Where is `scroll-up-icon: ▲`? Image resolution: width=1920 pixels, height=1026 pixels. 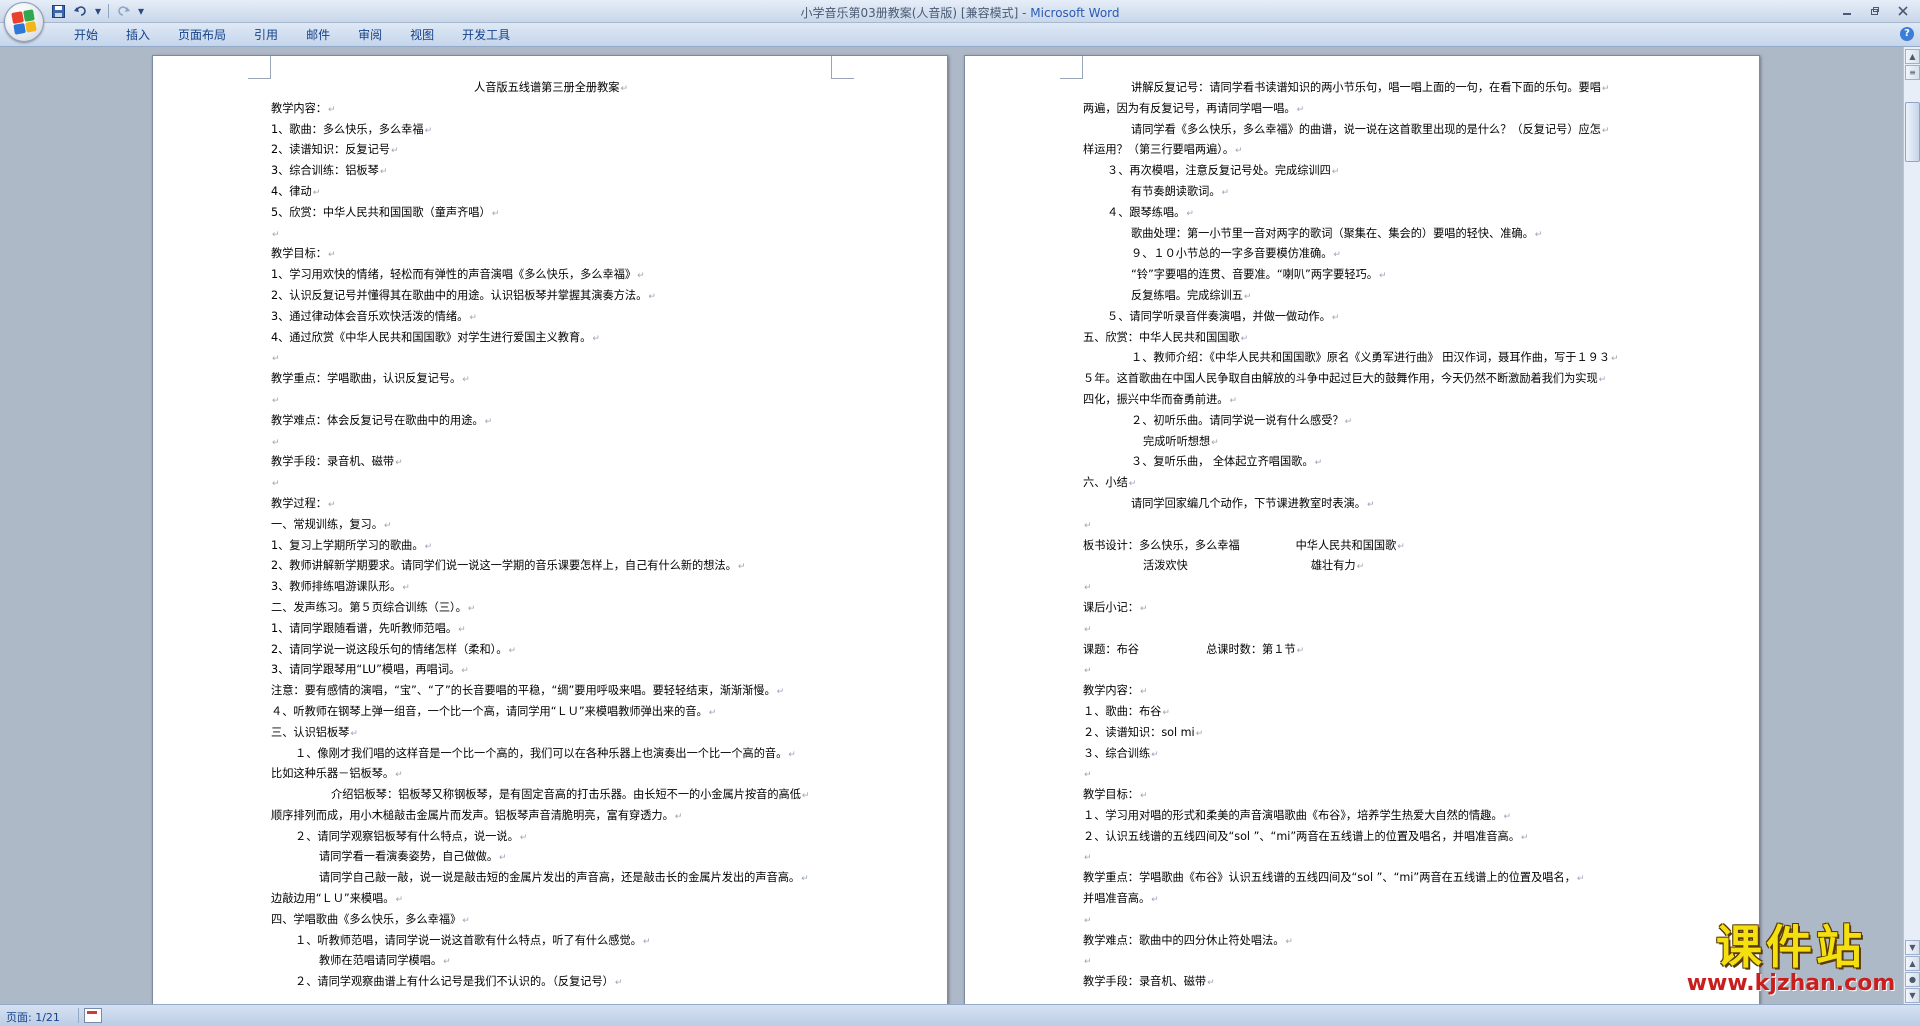
scroll-up-icon: ▲ is located at coordinates (1912, 56).